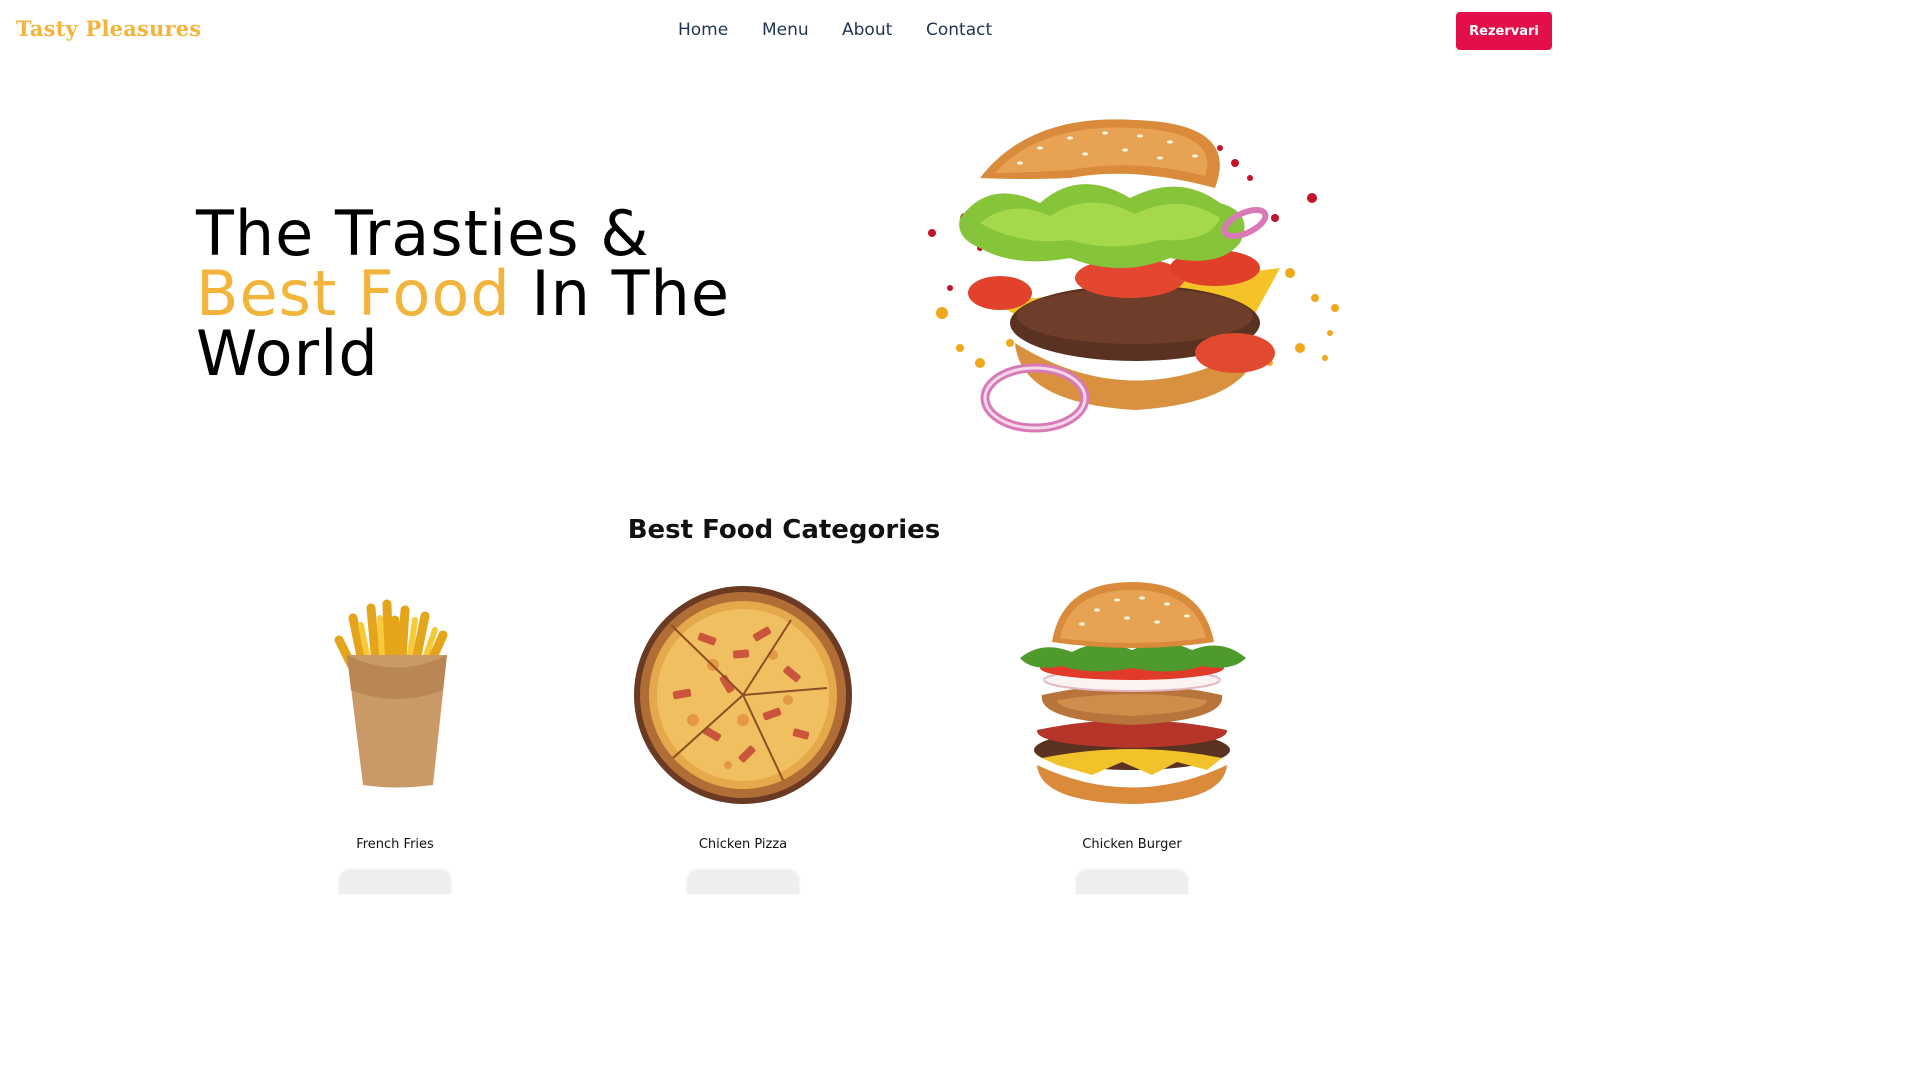 The width and height of the screenshot is (1920, 1080). Describe the element at coordinates (743, 695) in the screenshot. I see `pizza-image` at that location.